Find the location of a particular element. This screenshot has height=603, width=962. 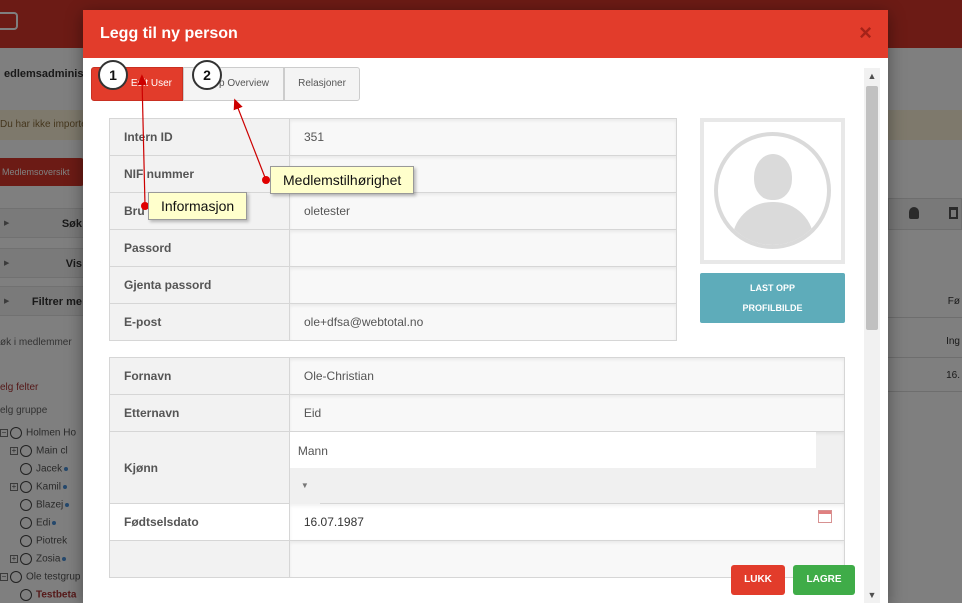

form-row-last-name: Etternavn Eid is located at coordinates (477, 413).